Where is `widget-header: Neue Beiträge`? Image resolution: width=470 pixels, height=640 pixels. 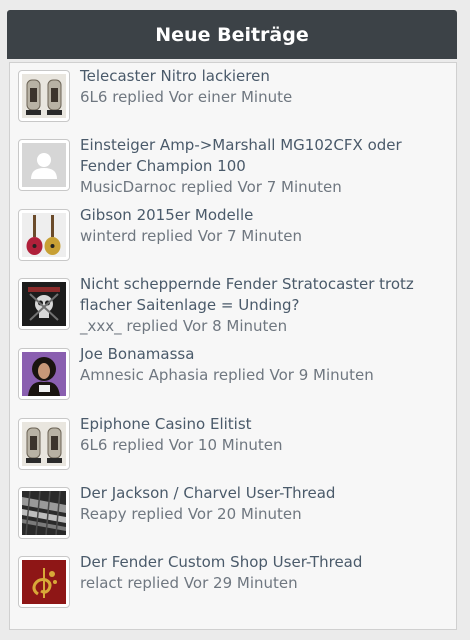
widget-header: Neue Beiträge is located at coordinates (232, 34).